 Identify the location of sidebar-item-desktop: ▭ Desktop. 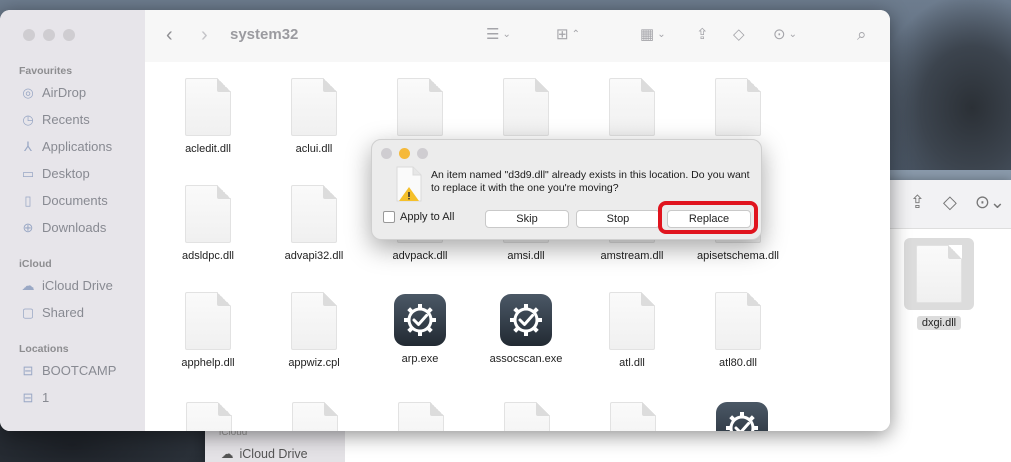
(55, 173).